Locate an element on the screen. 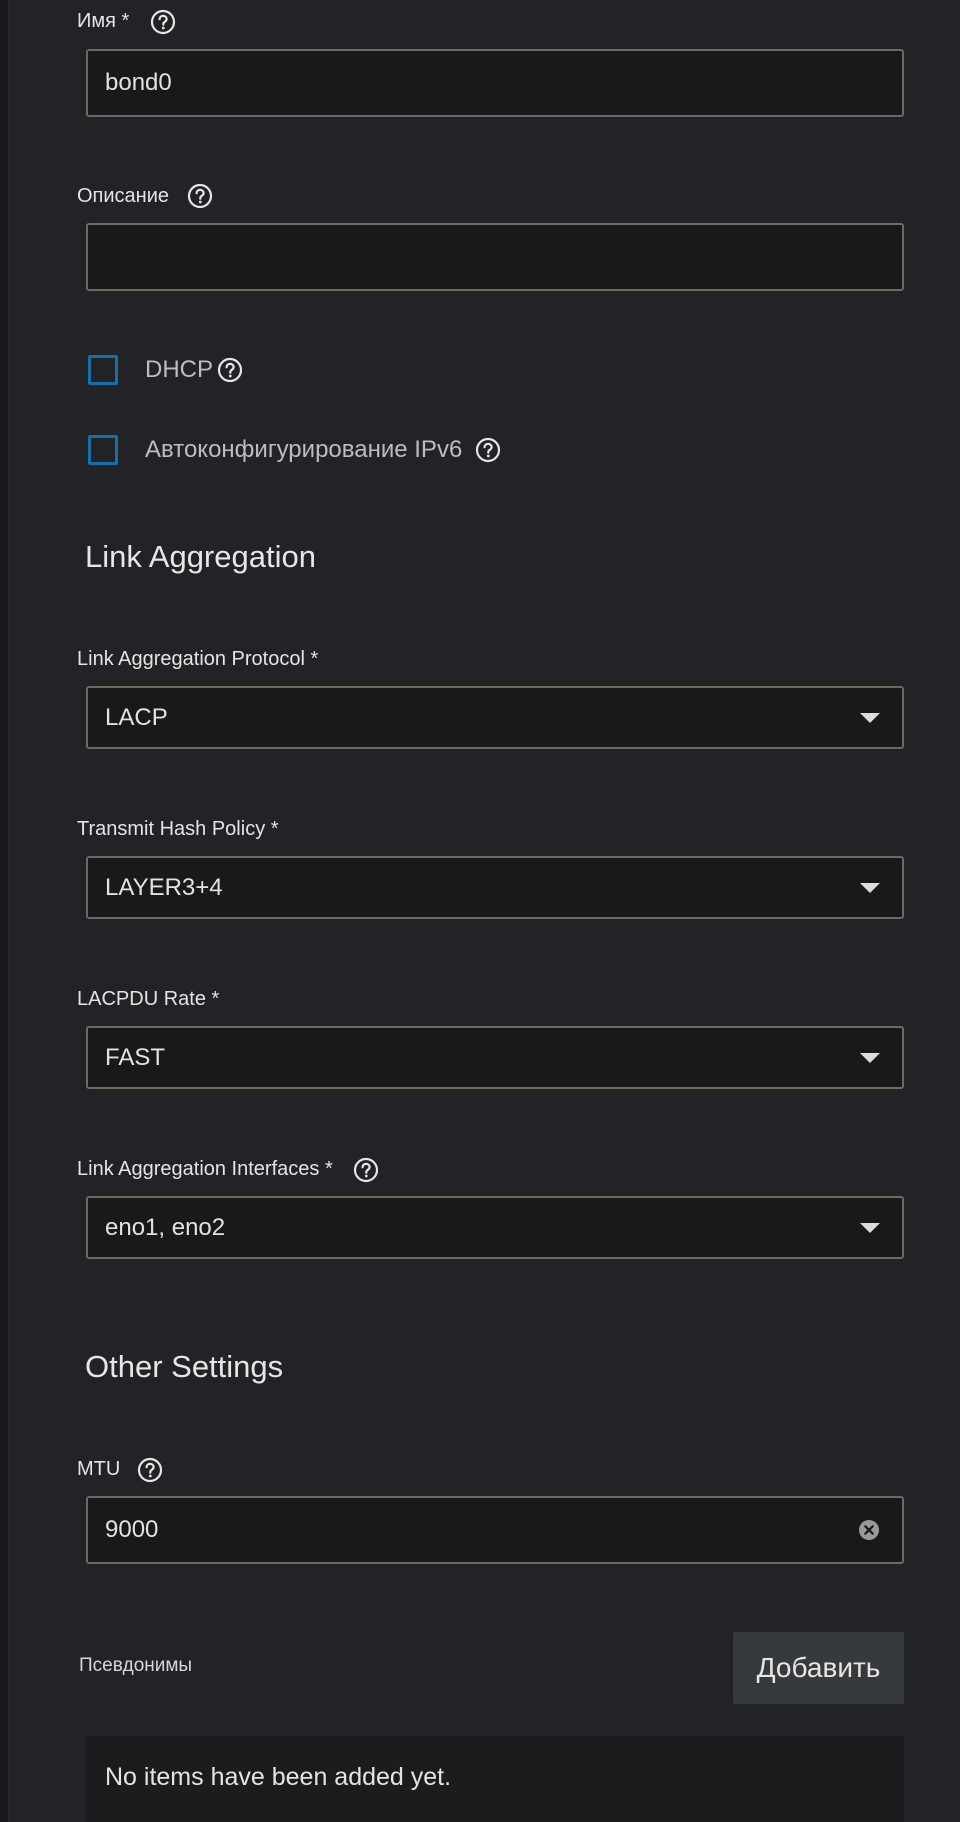  lag-protocol-select: LACP is located at coordinates (495, 717).